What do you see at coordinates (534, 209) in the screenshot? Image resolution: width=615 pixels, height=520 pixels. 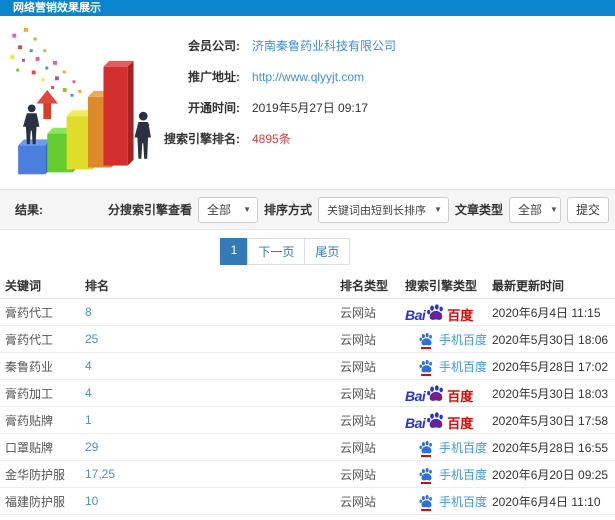 I see `article-type-select: 全部 ▼` at bounding box center [534, 209].